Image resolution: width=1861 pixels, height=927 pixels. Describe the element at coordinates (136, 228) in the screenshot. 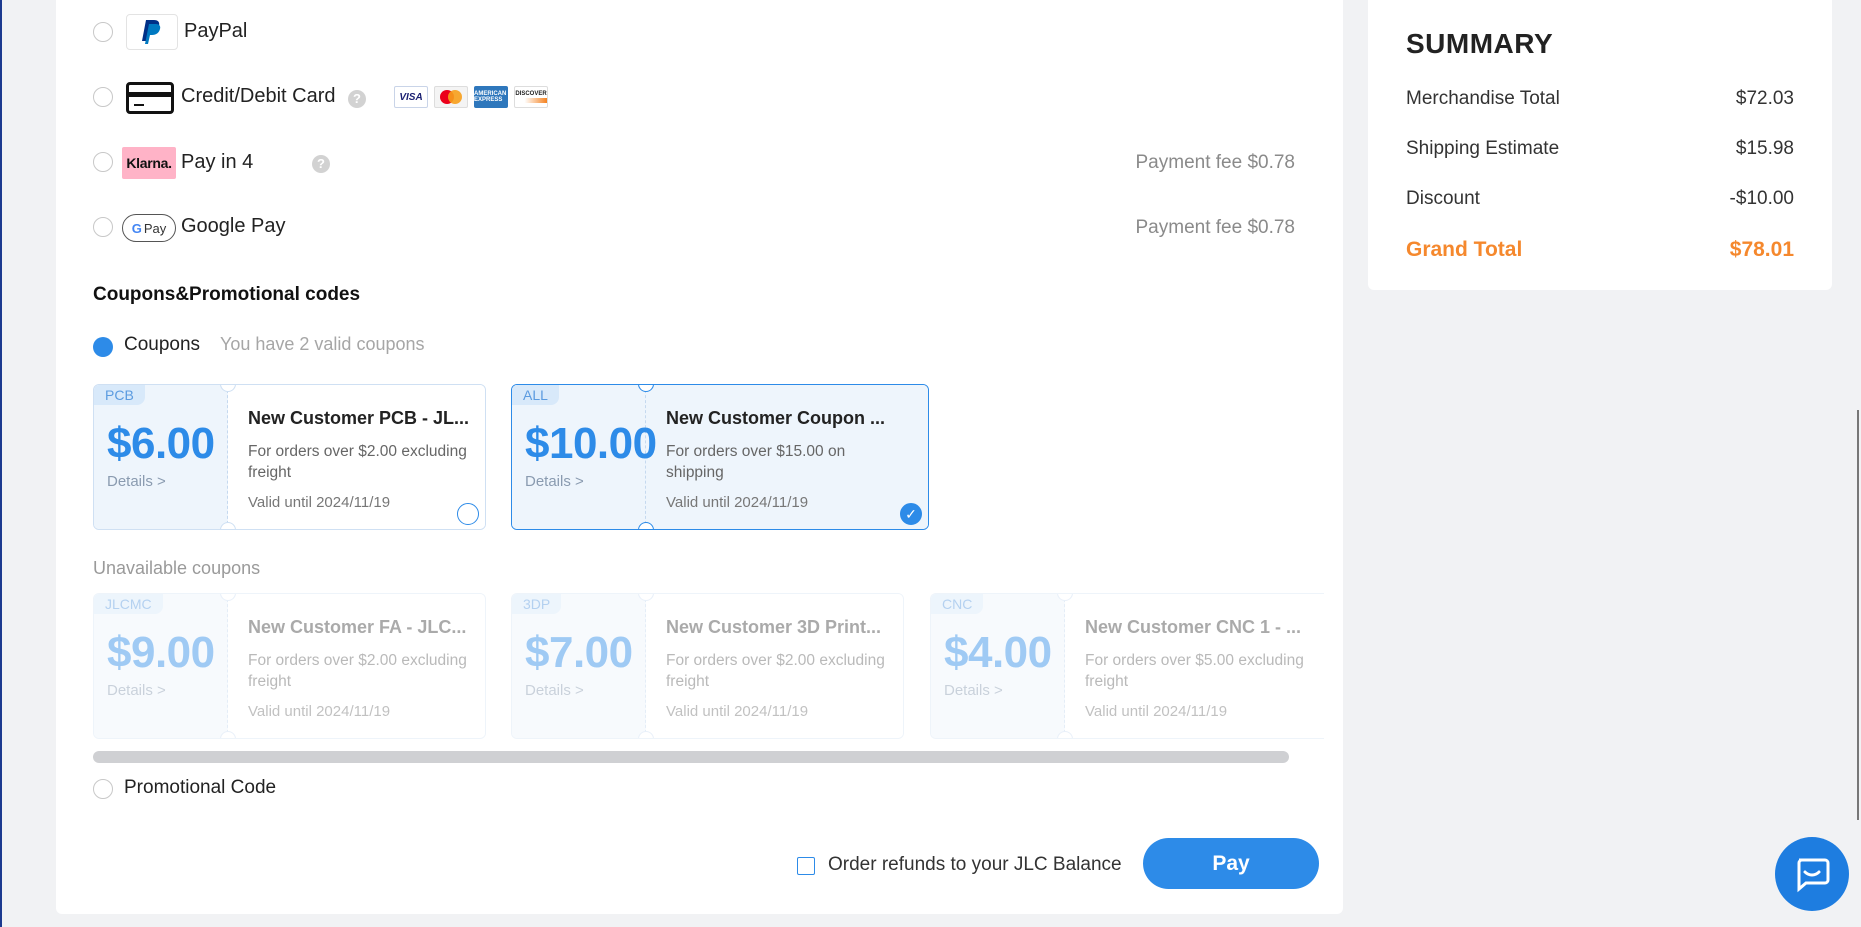

I see `gpay-g: G` at that location.